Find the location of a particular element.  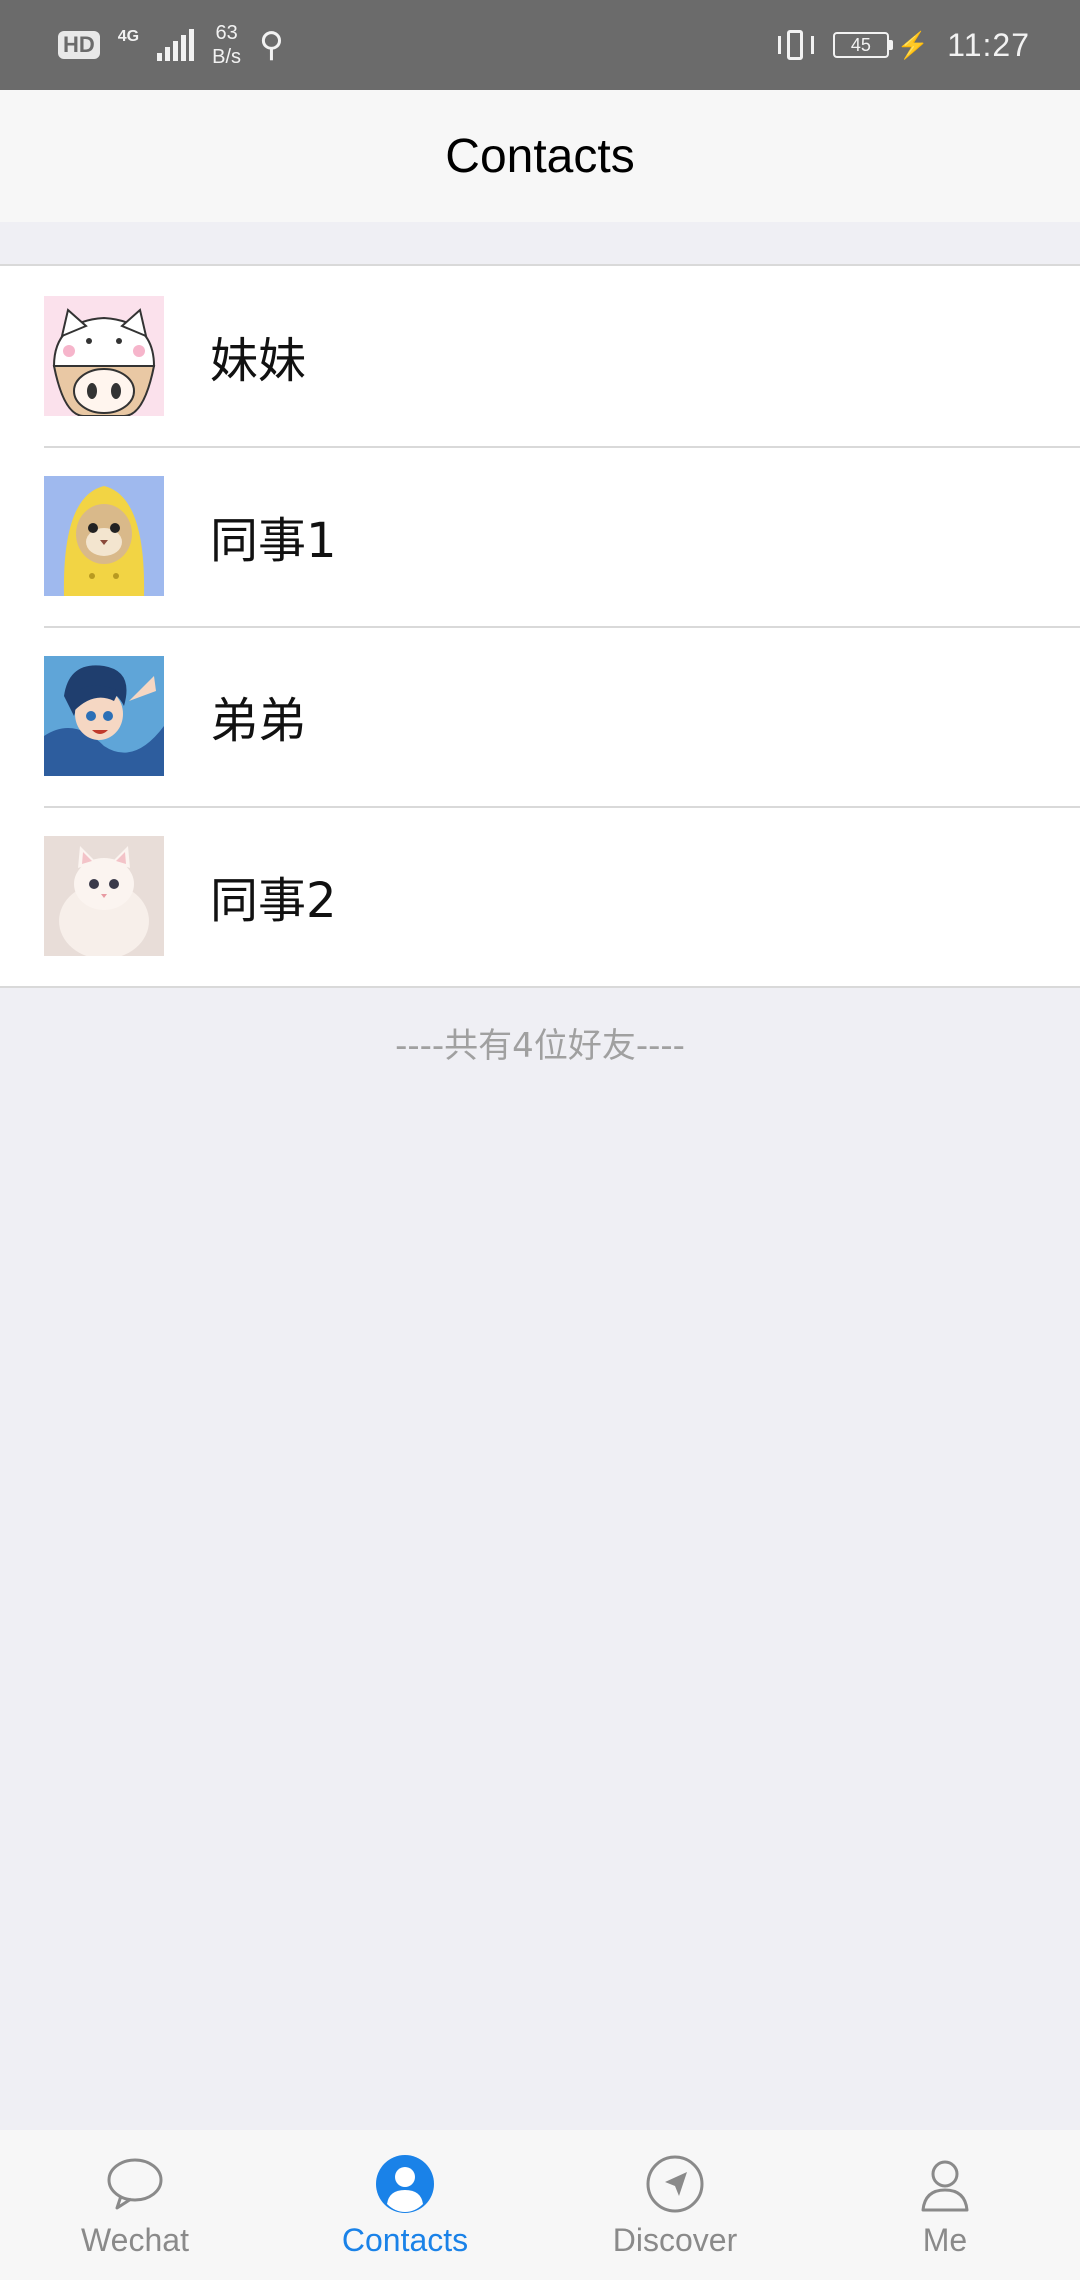

network-type: 4G is located at coordinates (128, 36).